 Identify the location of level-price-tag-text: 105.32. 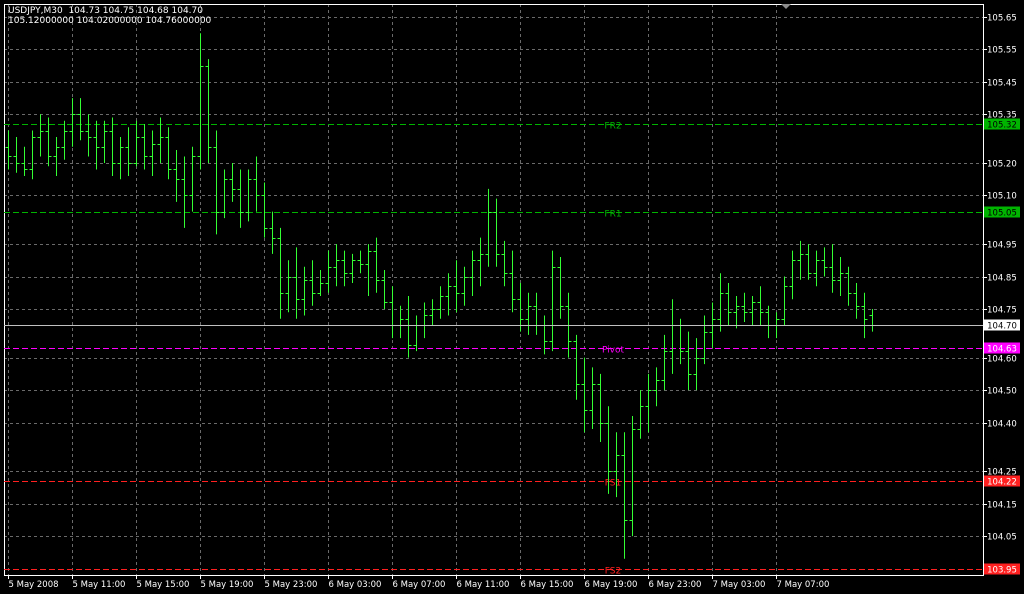
(1002, 126).